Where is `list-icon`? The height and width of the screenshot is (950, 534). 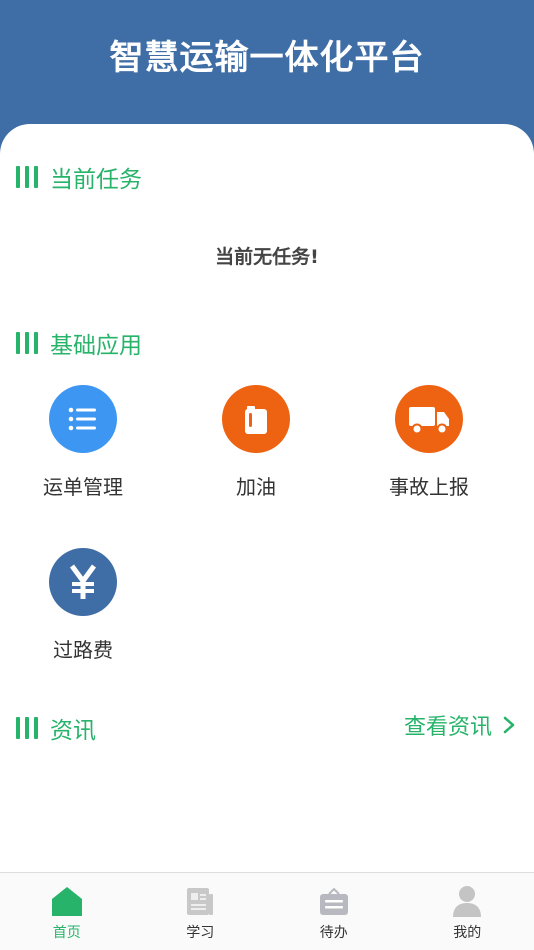
list-icon is located at coordinates (83, 419).